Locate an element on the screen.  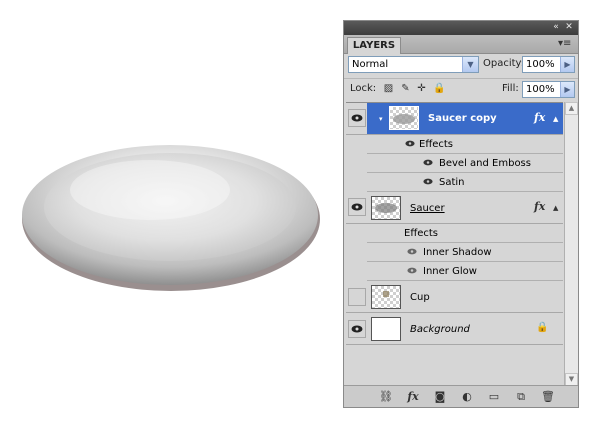
panel-title-bar: « ✕ is located at coordinates (461, 28).